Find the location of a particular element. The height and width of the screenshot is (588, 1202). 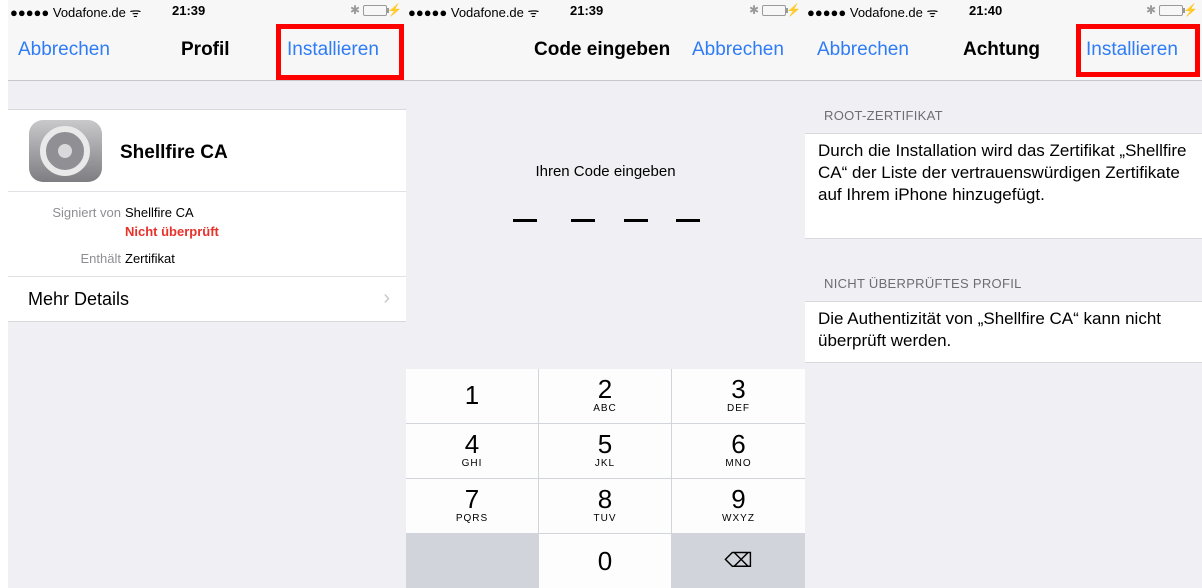

contains-value: Zertifikat is located at coordinates (150, 258).